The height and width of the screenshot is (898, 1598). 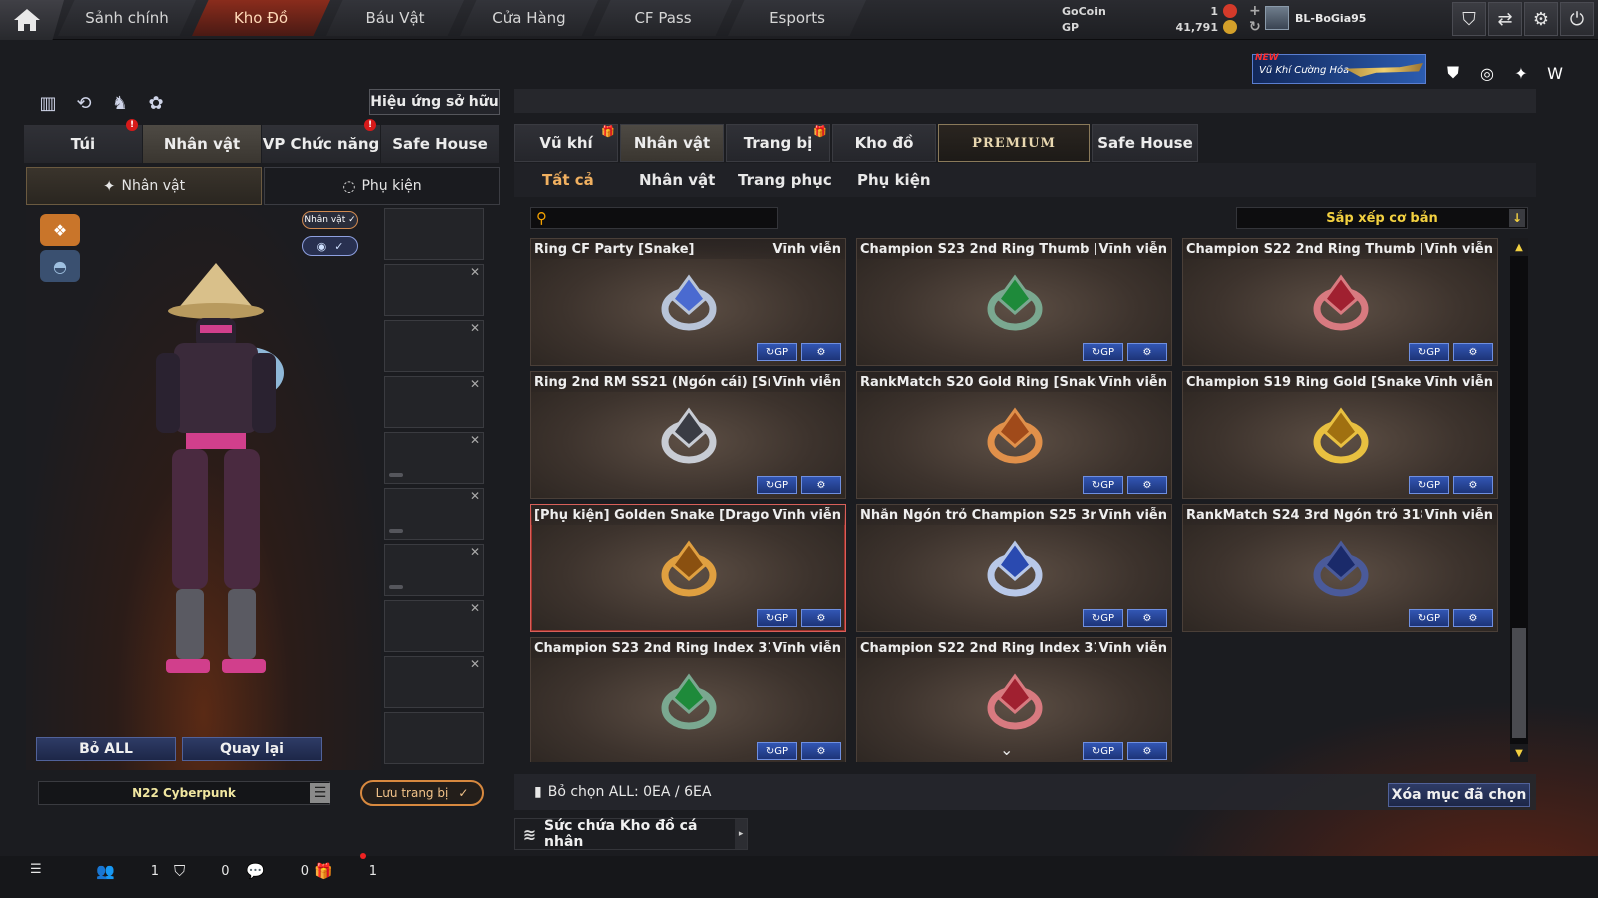 I want to click on scroll-thumb, so click(x=1519, y=683).